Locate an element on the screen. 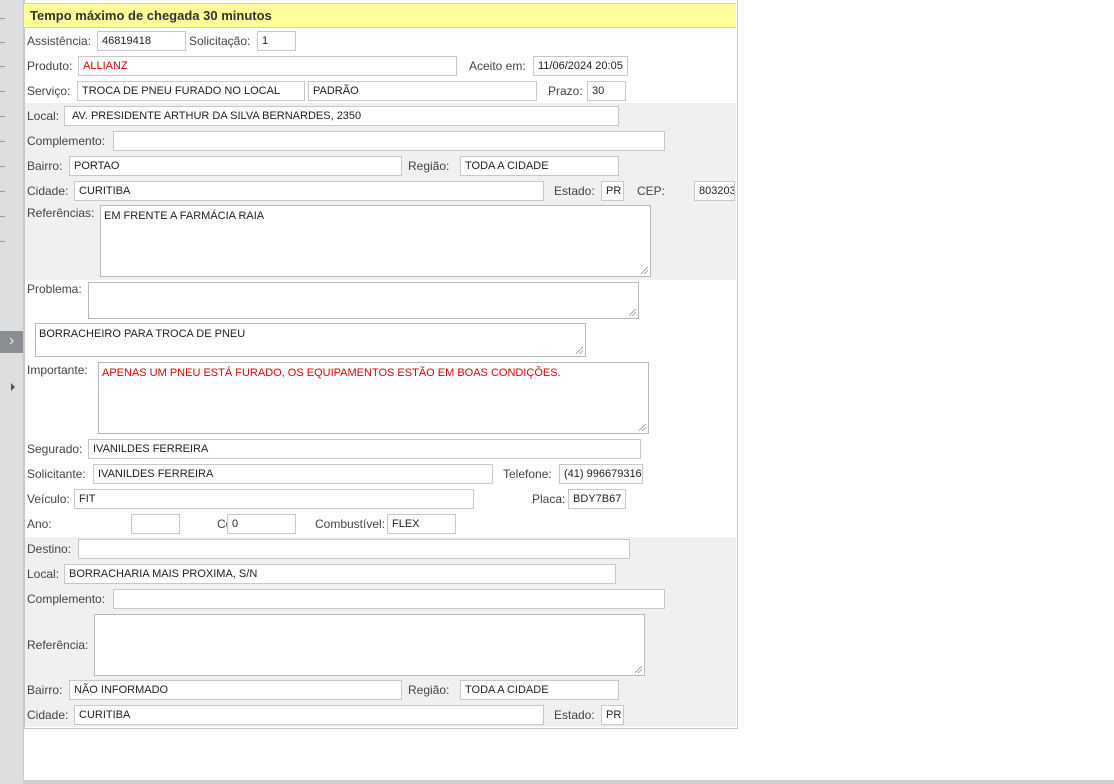  veiculo-input: FIT is located at coordinates (274, 499).